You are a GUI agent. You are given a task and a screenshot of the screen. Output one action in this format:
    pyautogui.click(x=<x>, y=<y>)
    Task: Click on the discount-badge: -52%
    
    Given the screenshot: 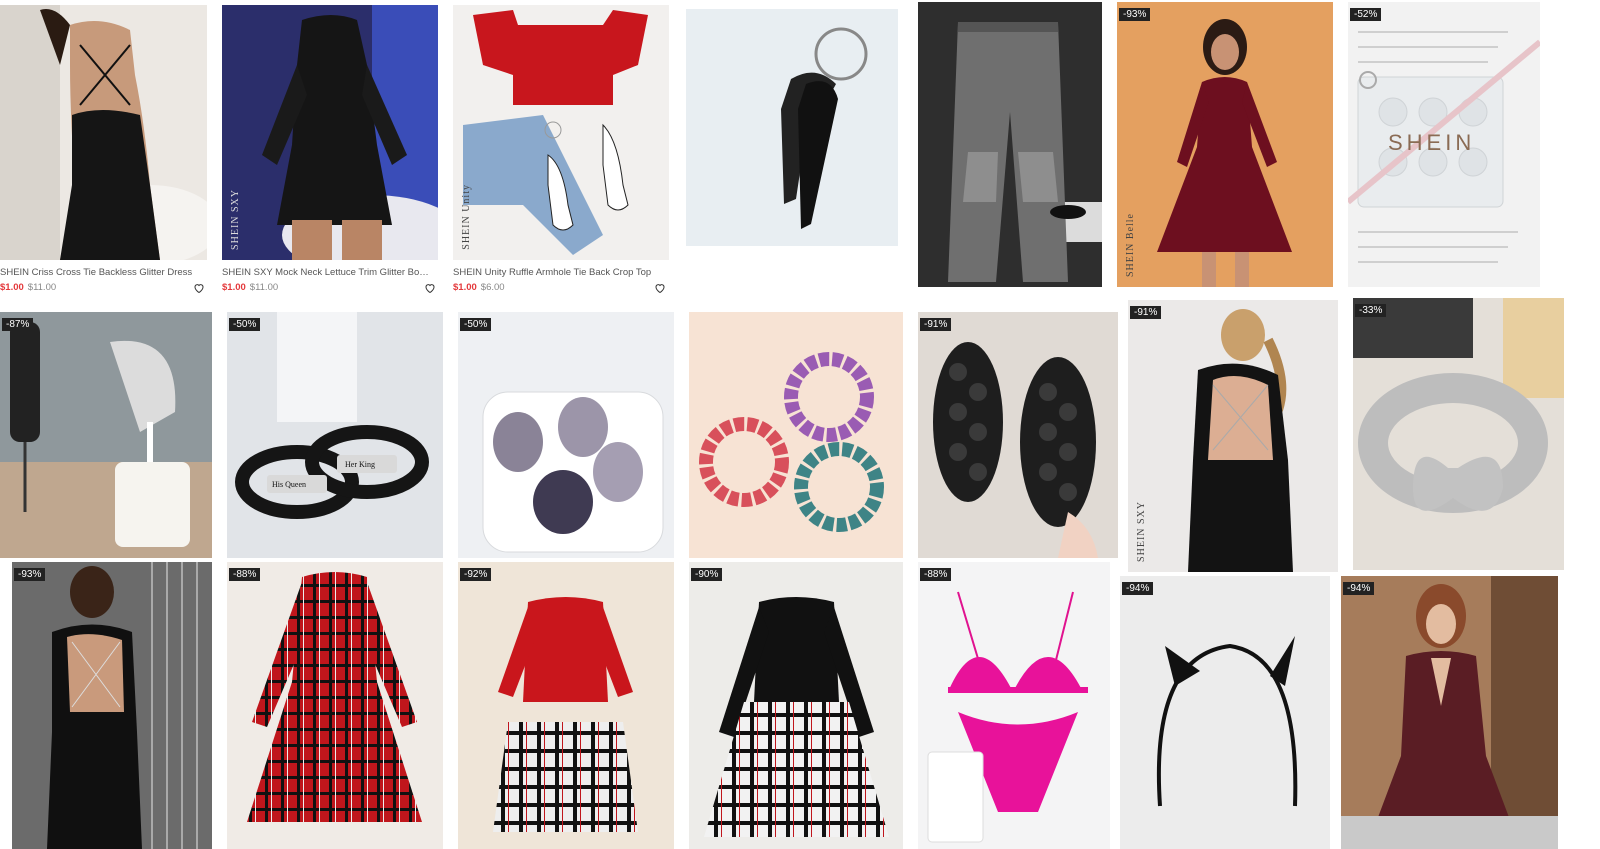 What is the action you would take?
    pyautogui.click(x=1366, y=14)
    